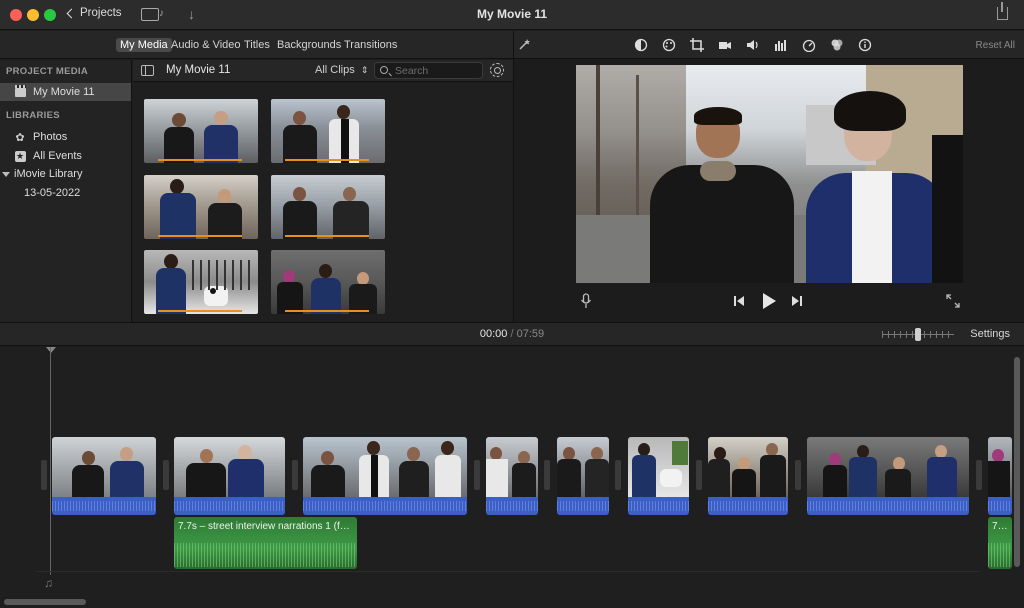 The height and width of the screenshot is (608, 1024). I want to click on viewer-toolbar: Reset All, so click(769, 45).